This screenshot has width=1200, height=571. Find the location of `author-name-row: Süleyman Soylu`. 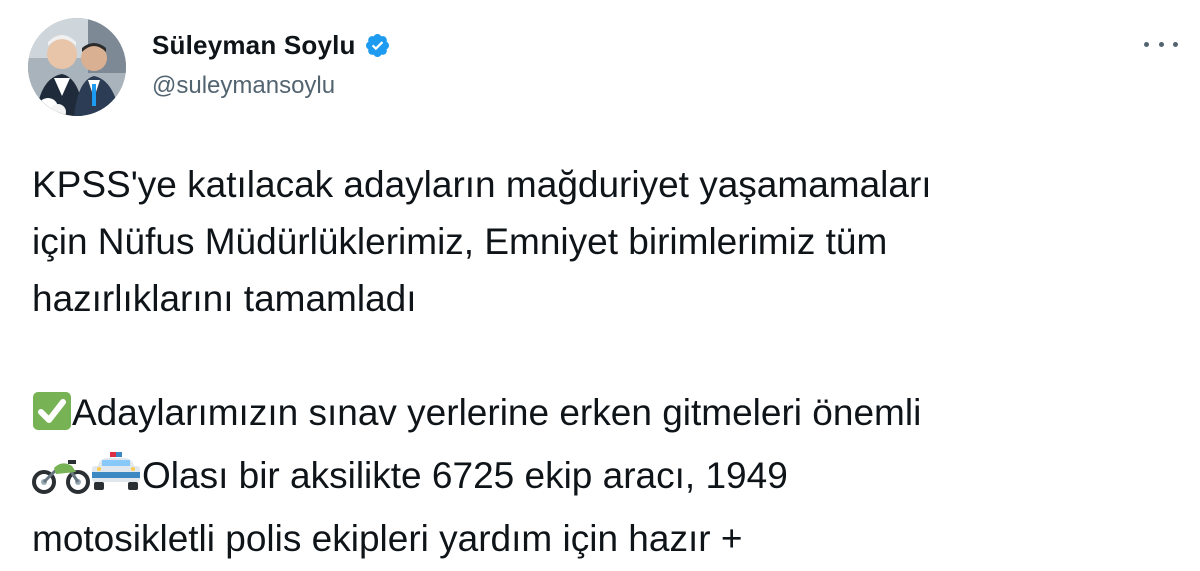

author-name-row: Süleyman Soylu is located at coordinates (271, 45).